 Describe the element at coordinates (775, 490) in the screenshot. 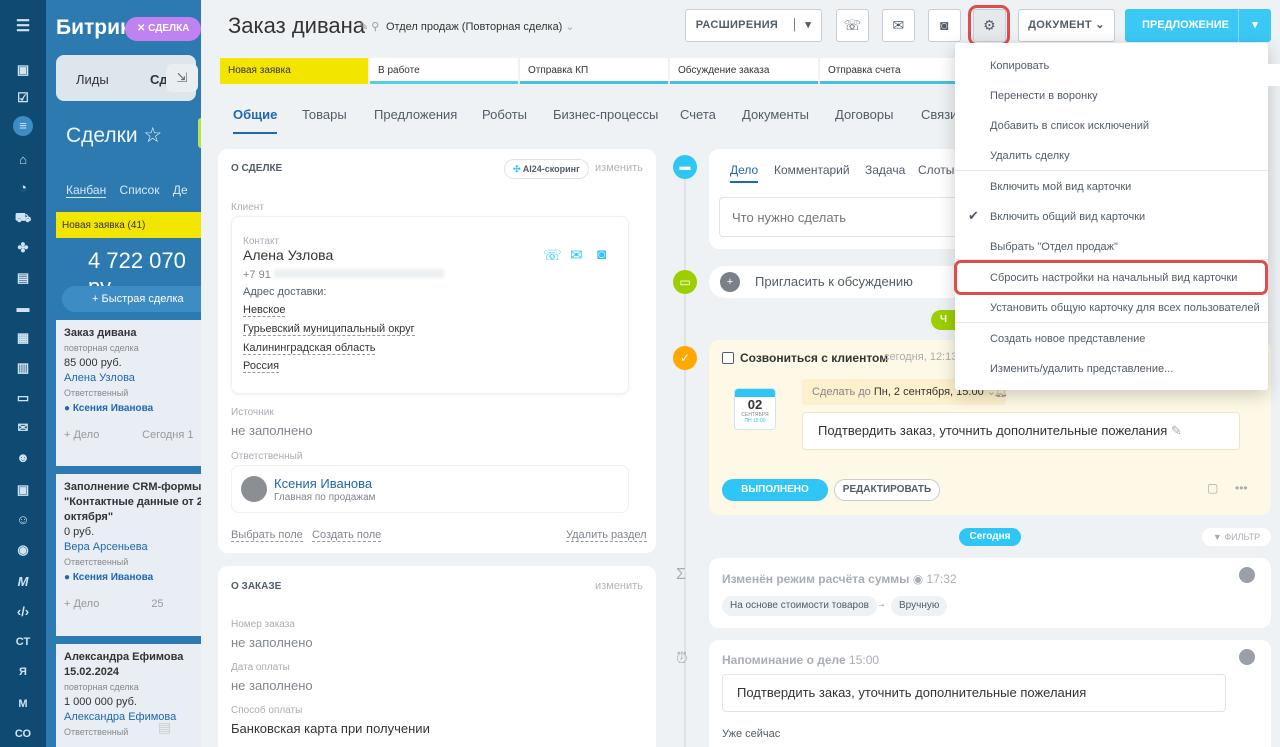

I see `done-button: ВЫПОЛНЕНО` at that location.